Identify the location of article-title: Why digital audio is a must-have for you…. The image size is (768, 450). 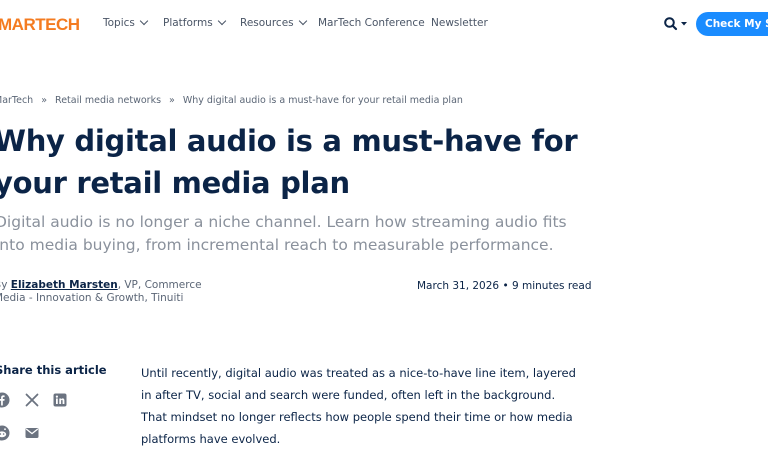
(289, 162).